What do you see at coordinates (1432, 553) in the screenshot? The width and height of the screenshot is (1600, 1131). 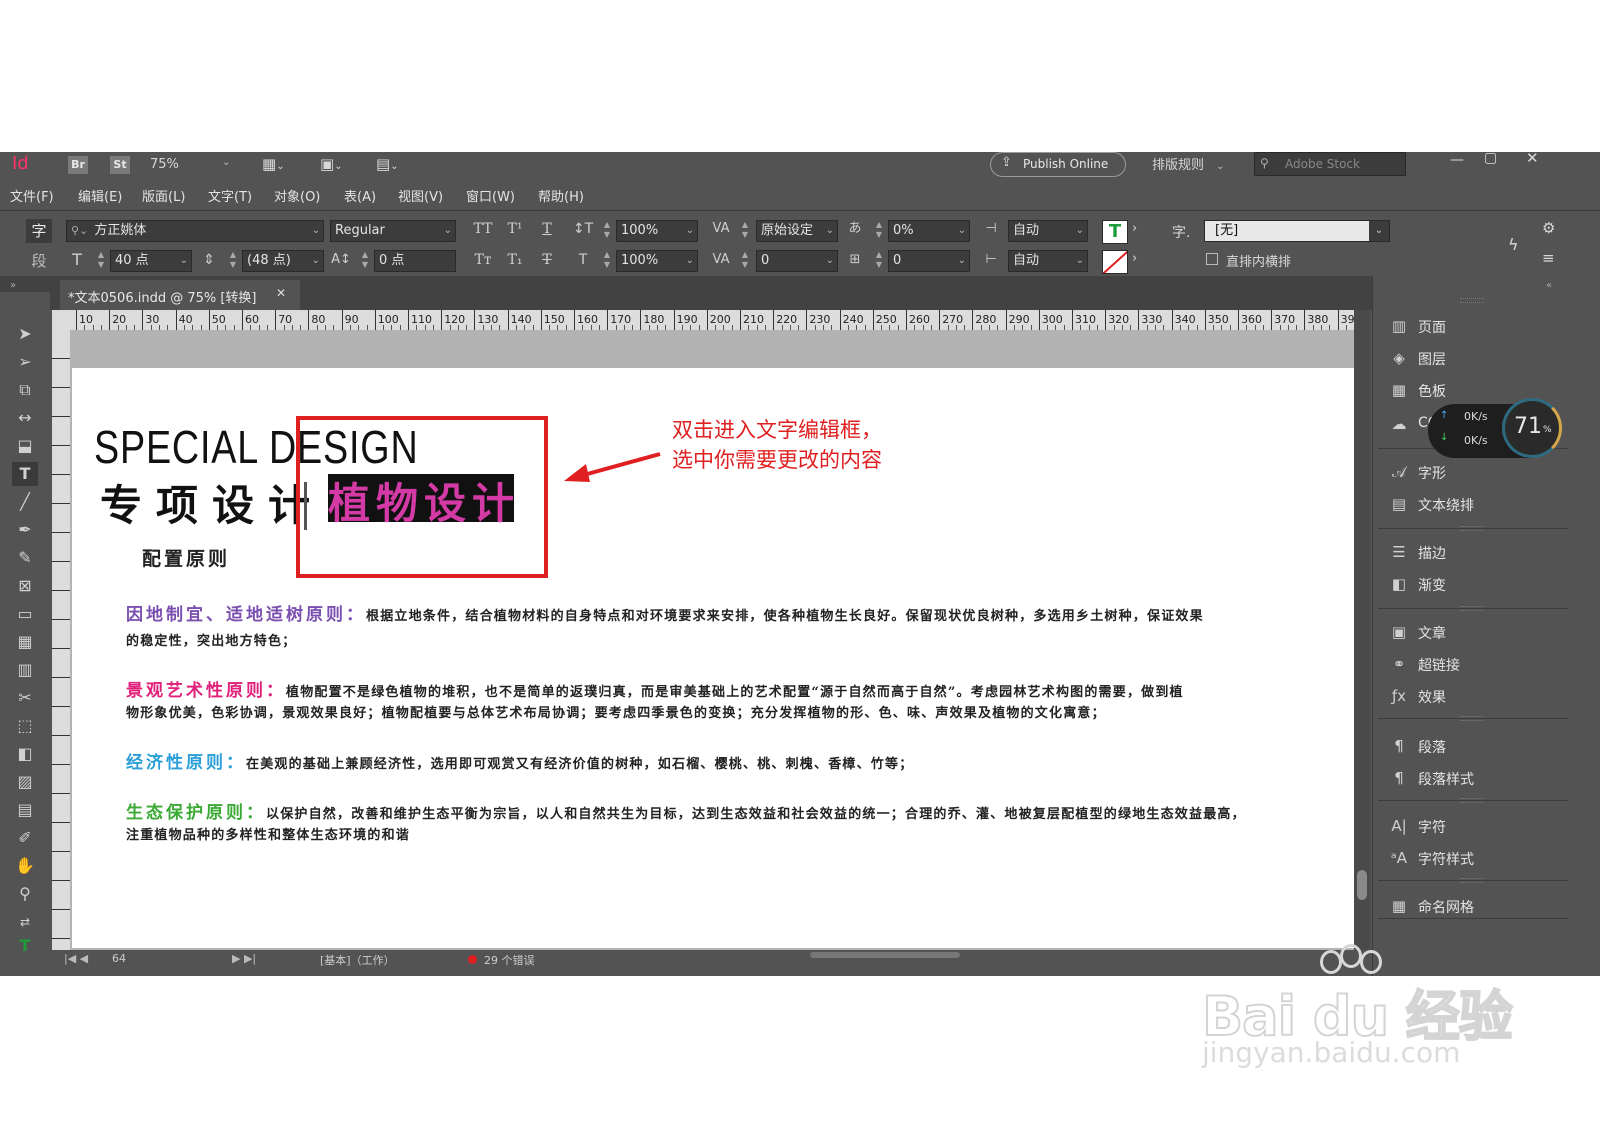 I see `panel-item-stroke: 描边` at bounding box center [1432, 553].